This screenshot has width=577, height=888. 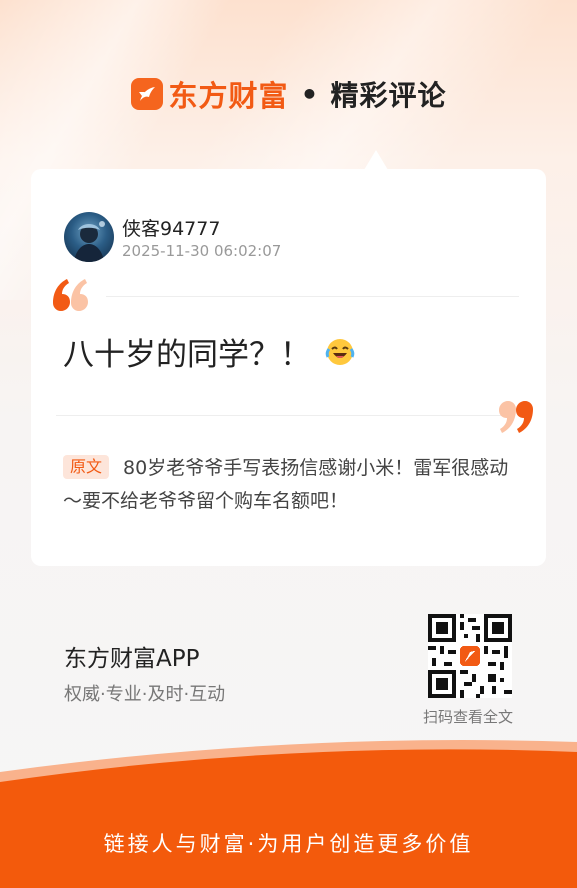 What do you see at coordinates (202, 251) in the screenshot?
I see `comment-timestamp: 2025-11-30 06:02:07` at bounding box center [202, 251].